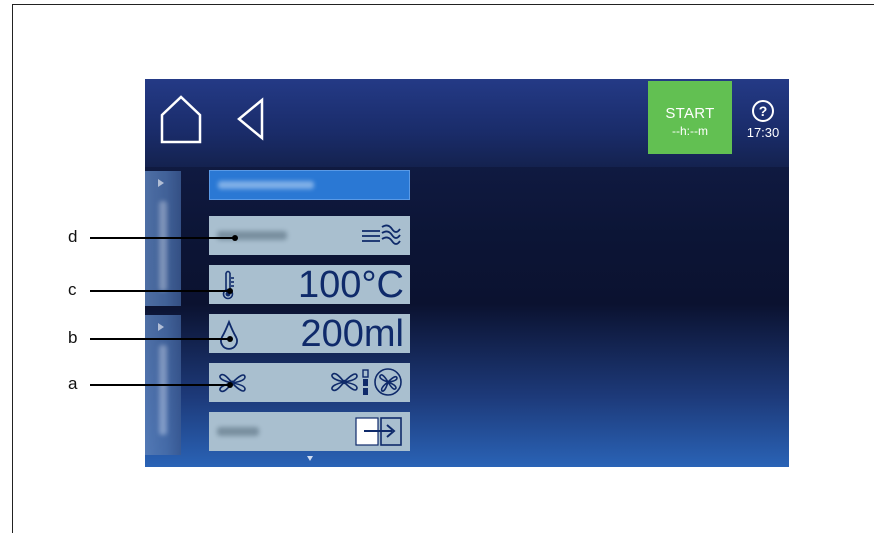 The image size is (874, 533). Describe the element at coordinates (73, 337) in the screenshot. I see `callout-b: b` at that location.